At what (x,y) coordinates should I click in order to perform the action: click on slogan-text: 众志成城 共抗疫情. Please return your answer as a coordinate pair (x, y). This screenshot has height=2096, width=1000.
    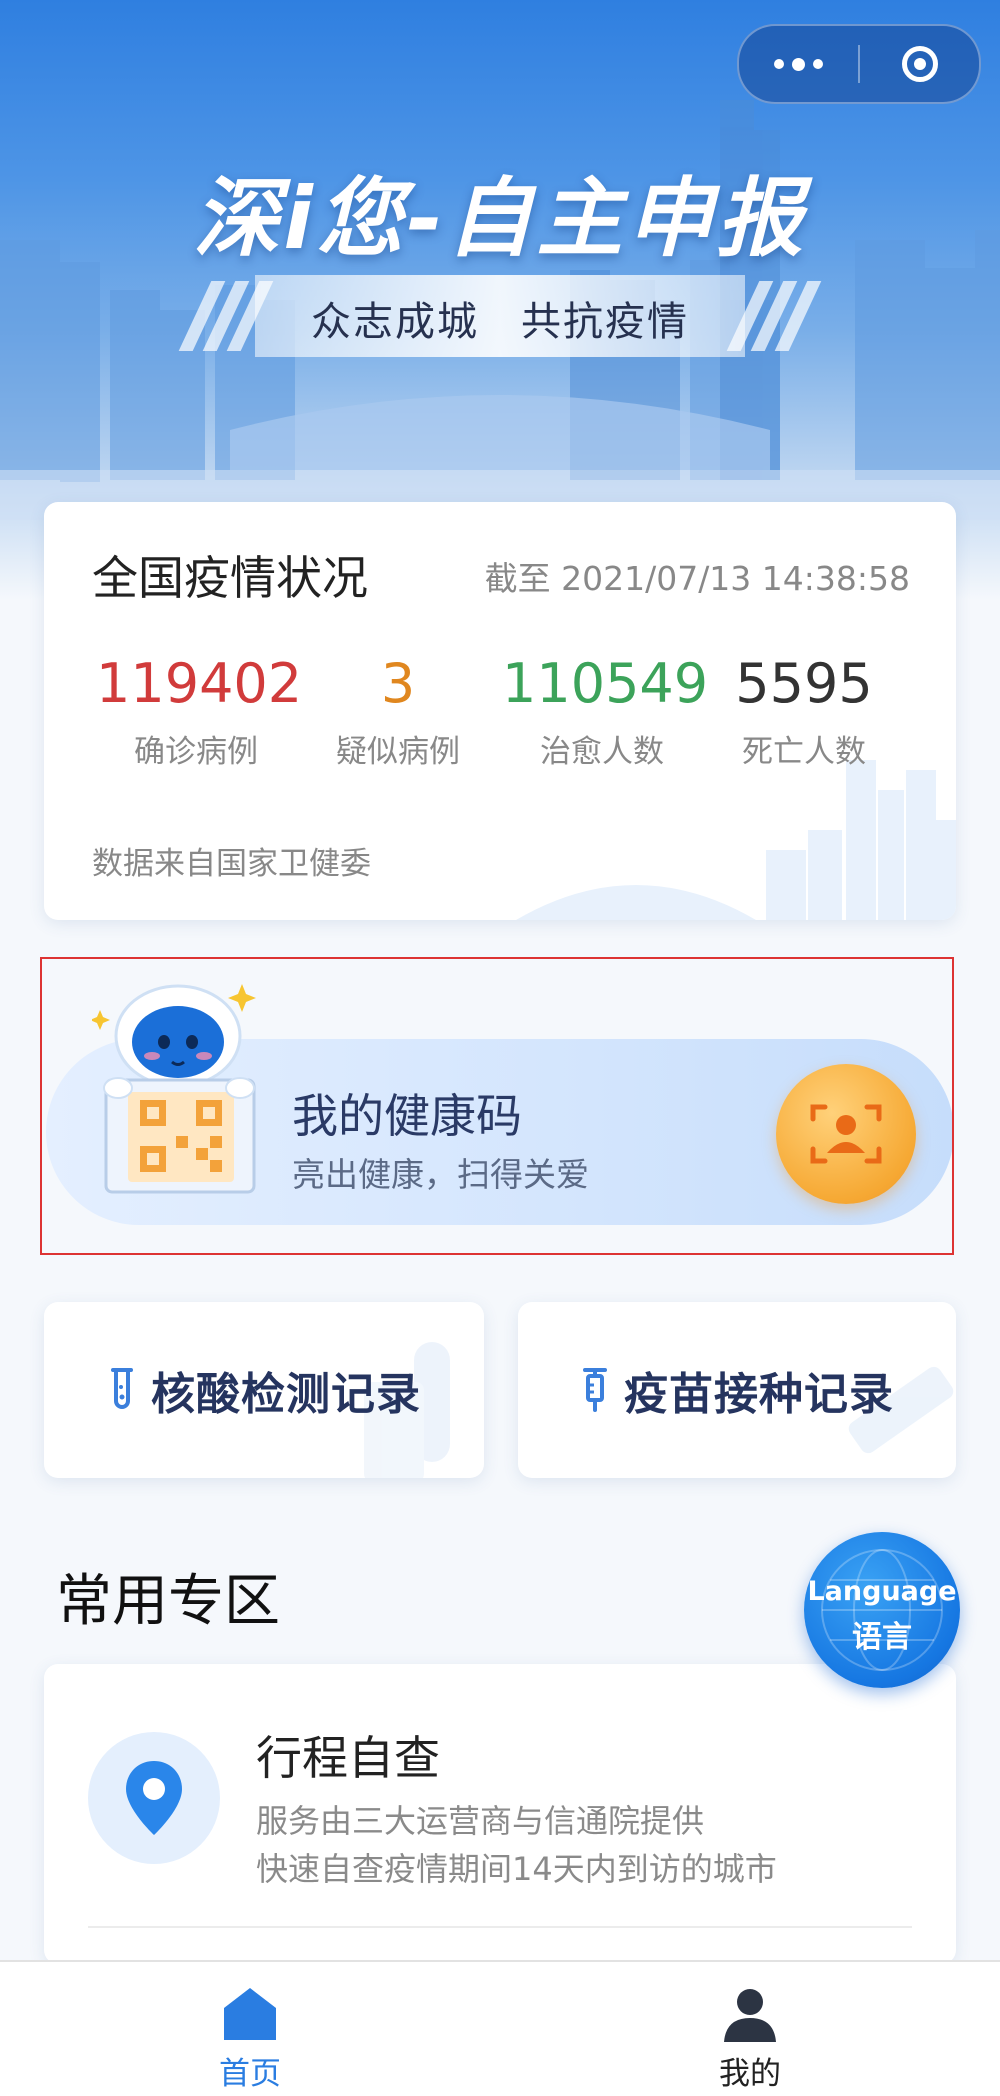
    Looking at the image, I should click on (500, 322).